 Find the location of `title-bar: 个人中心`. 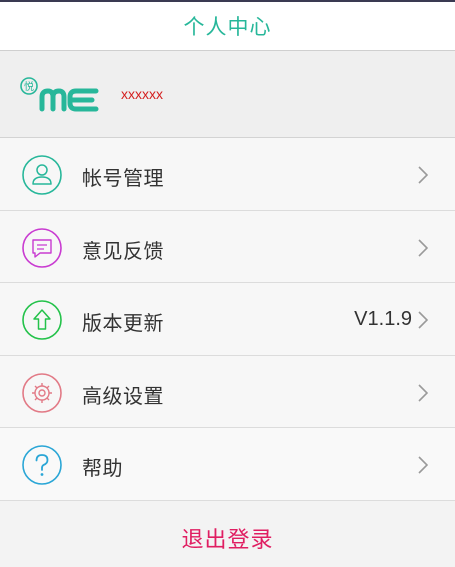

title-bar: 个人中心 is located at coordinates (227, 25).